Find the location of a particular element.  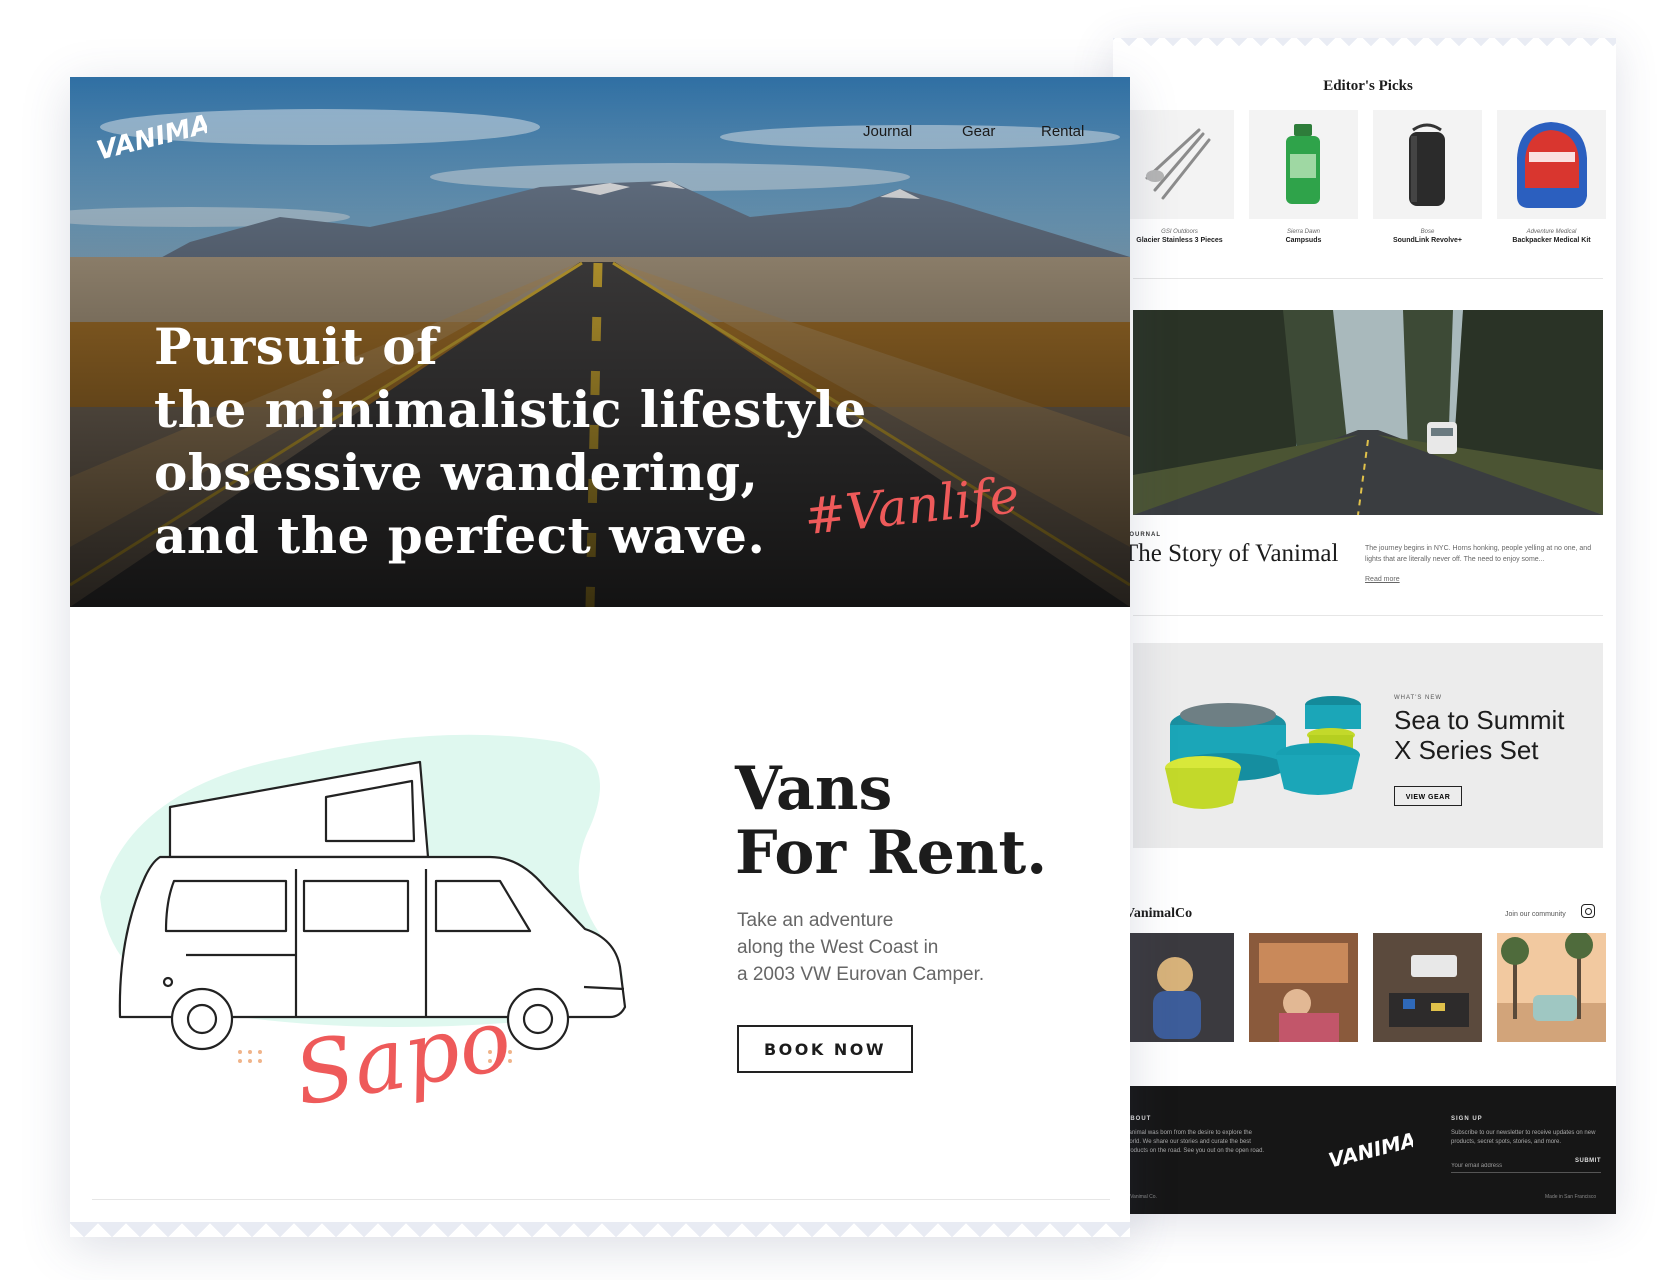

vanlife-hashtag: #Vanlife is located at coordinates (911, 506).